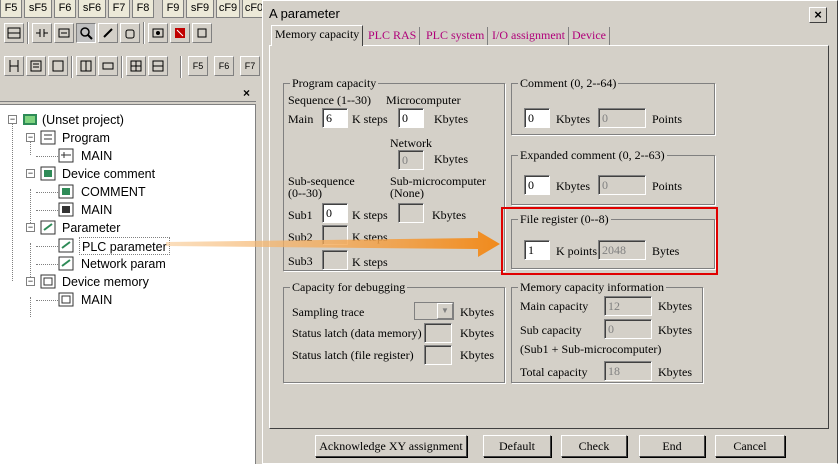  I want to click on comment-kbytes-input: 0, so click(537, 118).